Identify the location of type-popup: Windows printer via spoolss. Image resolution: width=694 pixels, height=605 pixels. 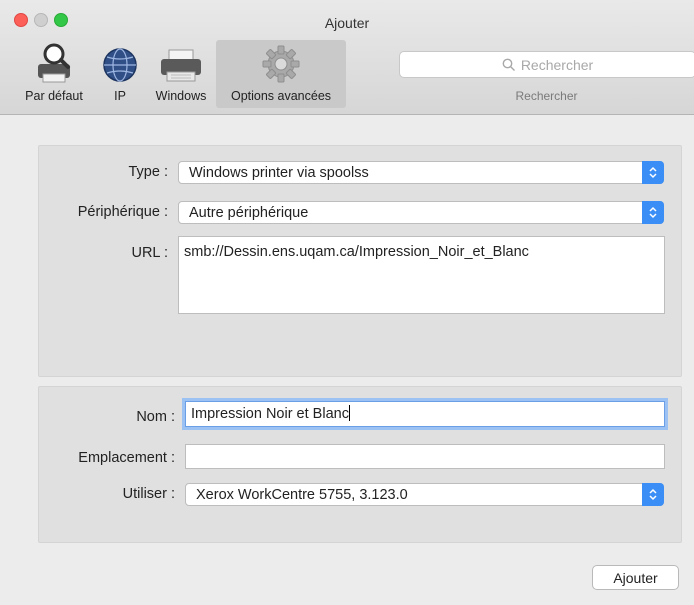
(421, 172).